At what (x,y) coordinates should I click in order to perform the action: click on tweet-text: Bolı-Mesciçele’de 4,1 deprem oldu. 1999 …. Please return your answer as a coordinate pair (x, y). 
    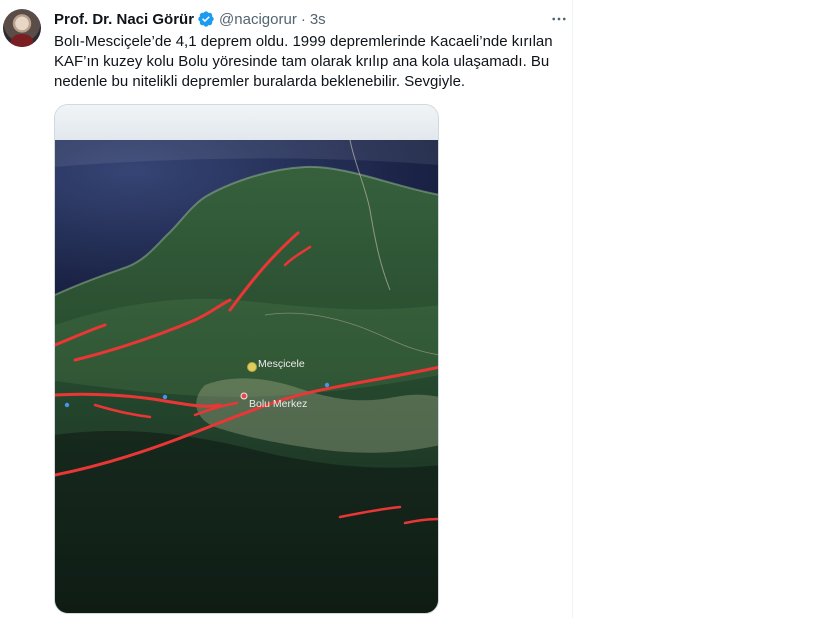
    Looking at the image, I should click on (303, 61).